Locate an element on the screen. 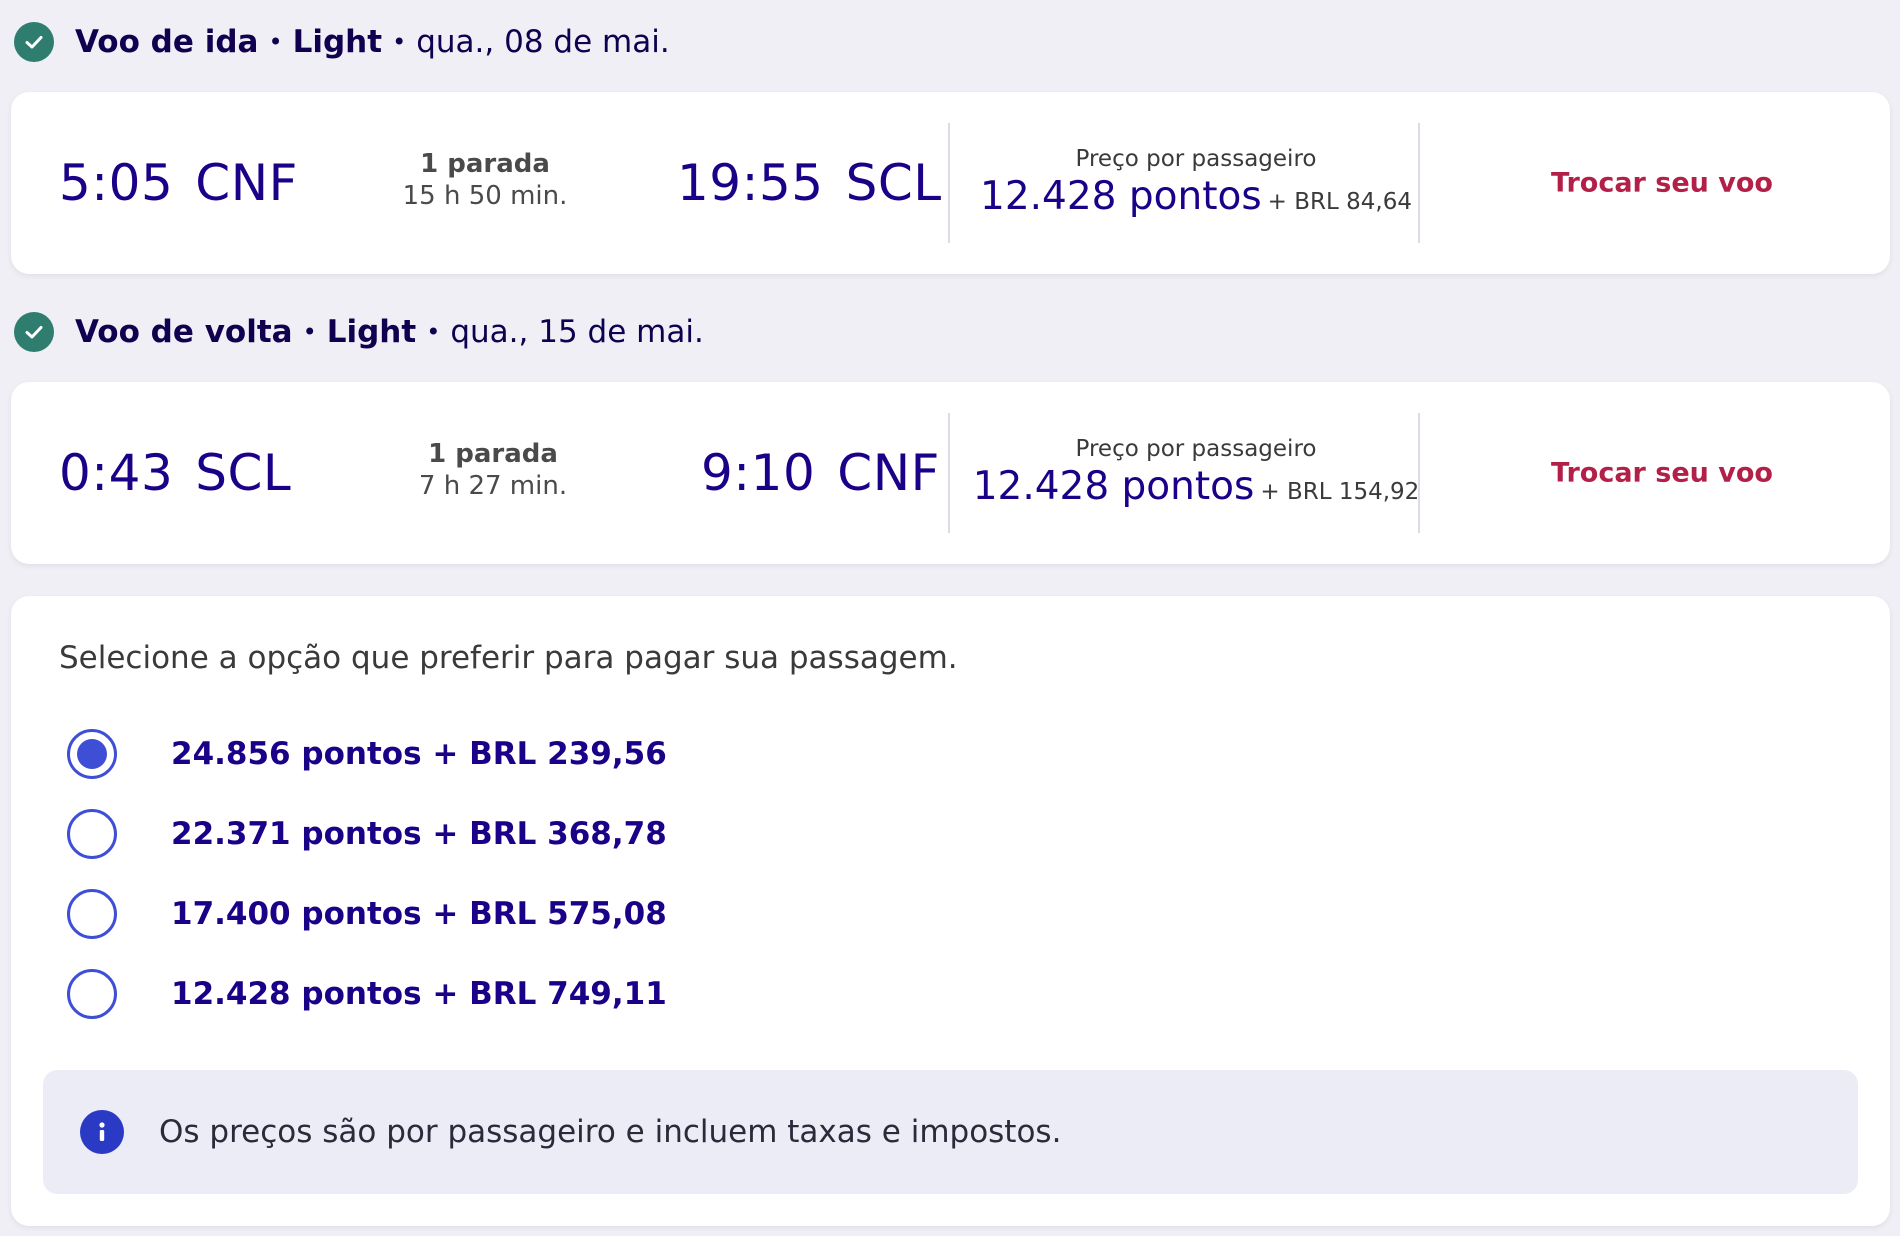 This screenshot has width=1900, height=1236. flight-duration: 7 h 27 min. is located at coordinates (493, 486).